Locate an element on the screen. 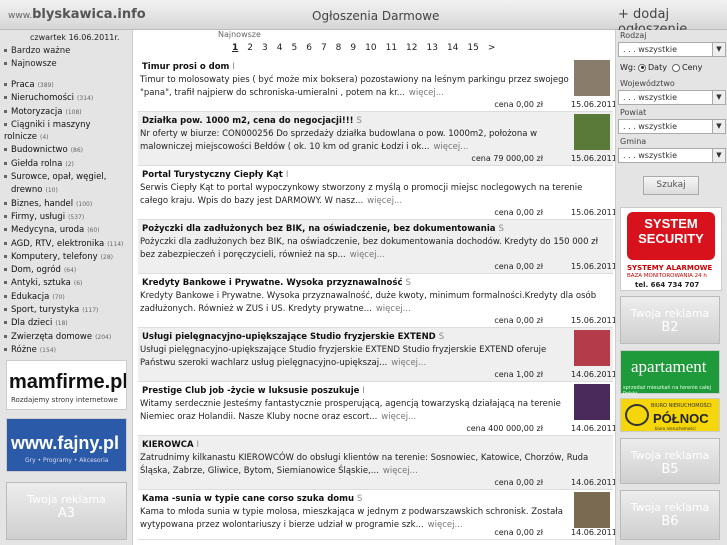 The image size is (727, 545). page-link: 11 is located at coordinates (391, 48).